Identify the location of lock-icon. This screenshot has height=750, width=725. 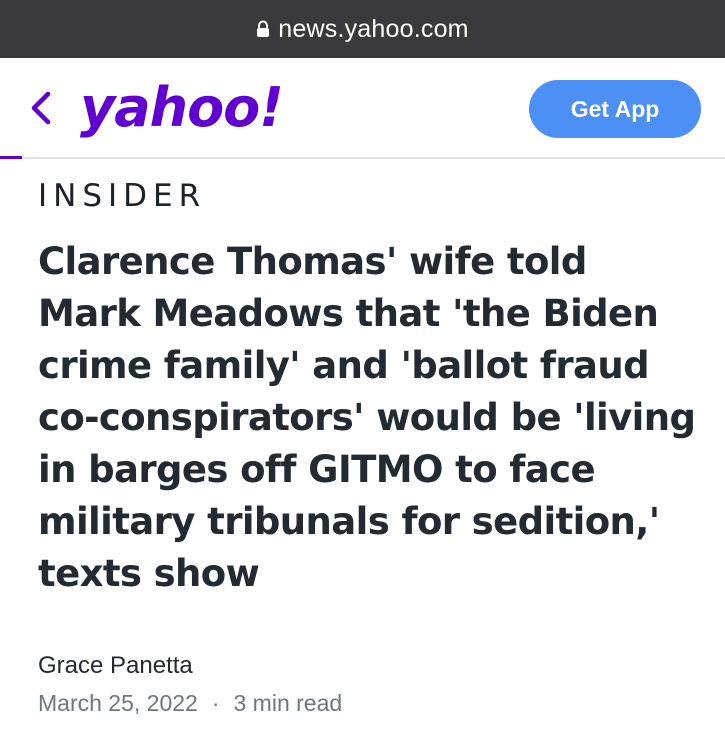
(263, 29).